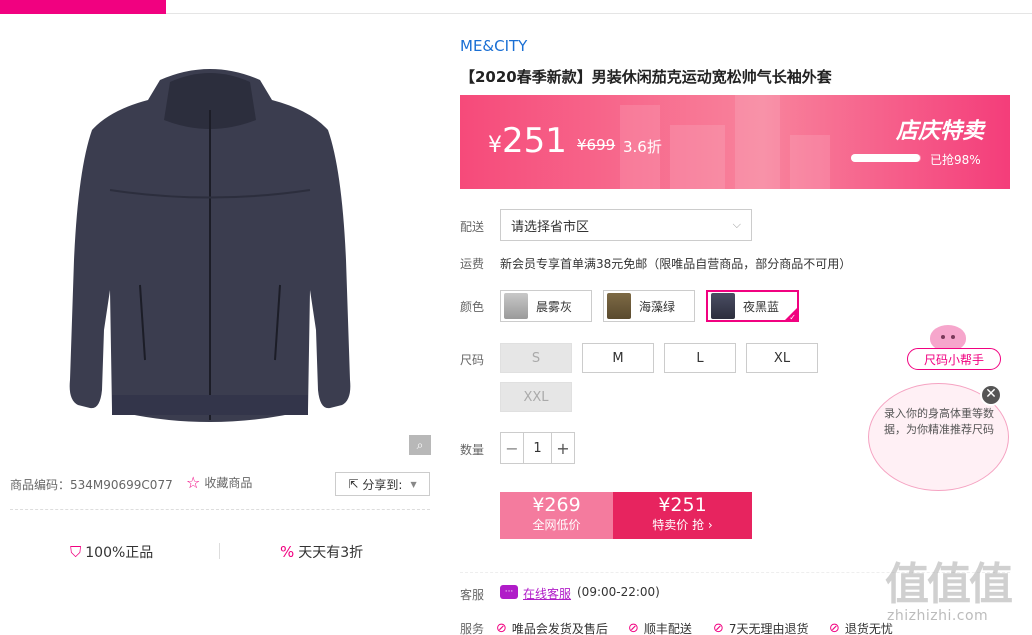  I want to click on check-icon: ✓, so click(792, 317).